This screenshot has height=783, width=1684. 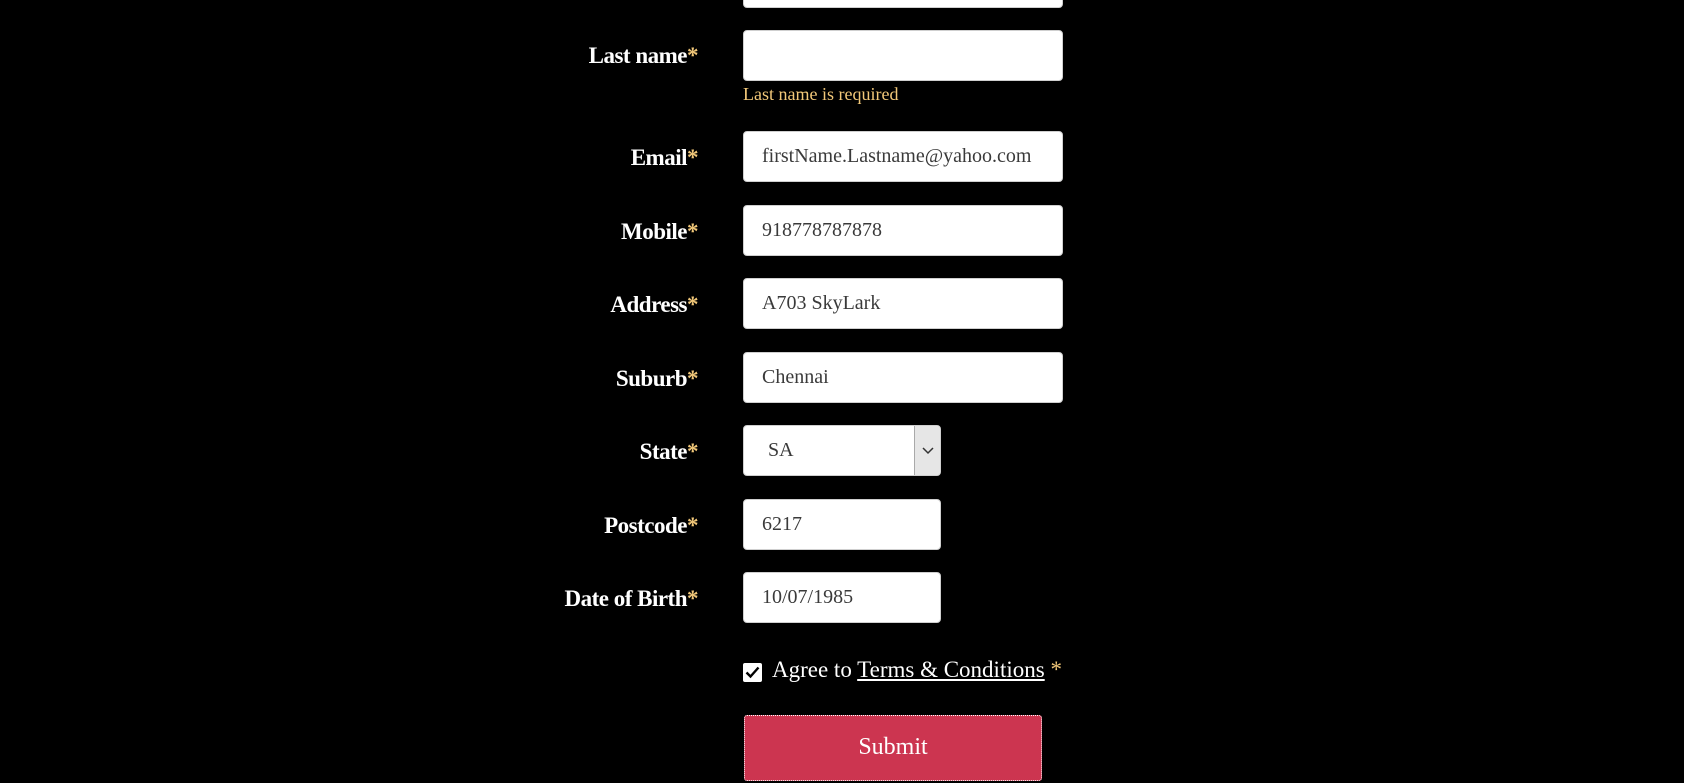 I want to click on last-name-label-text: Last name, so click(x=638, y=55).